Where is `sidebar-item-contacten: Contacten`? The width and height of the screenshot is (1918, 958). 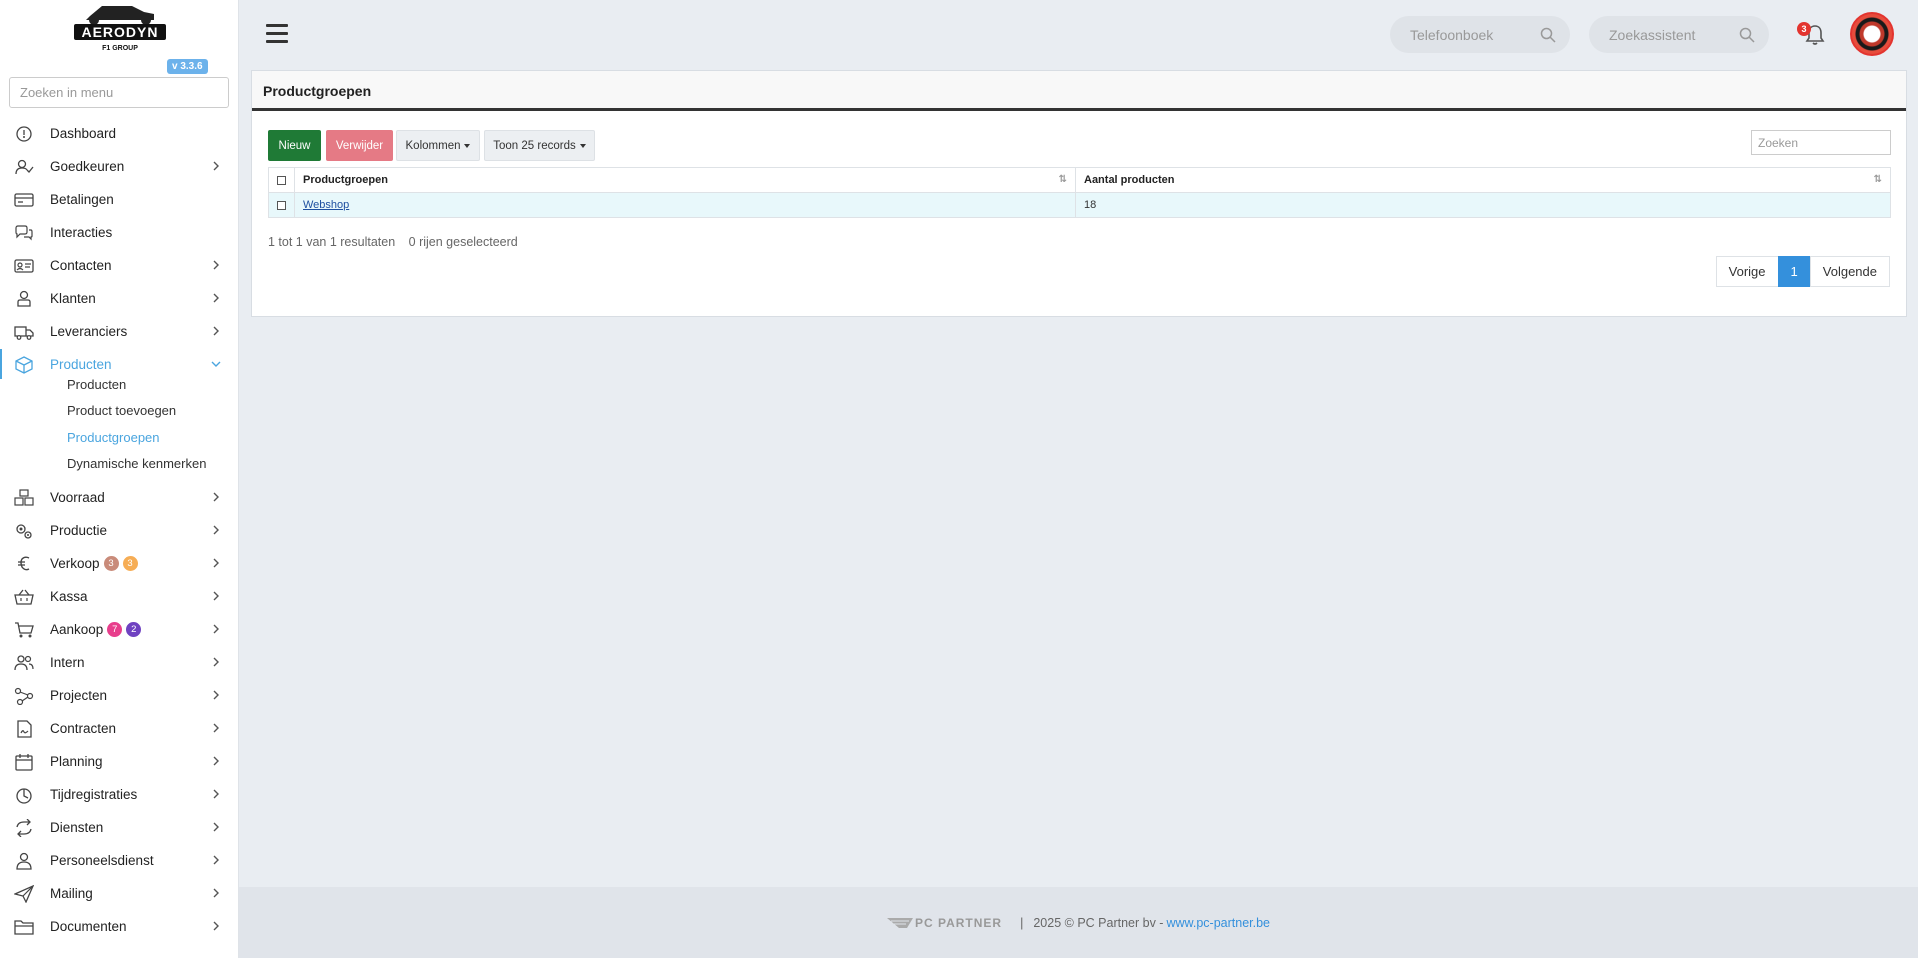
sidebar-item-contacten: Contacten is located at coordinates (119, 265).